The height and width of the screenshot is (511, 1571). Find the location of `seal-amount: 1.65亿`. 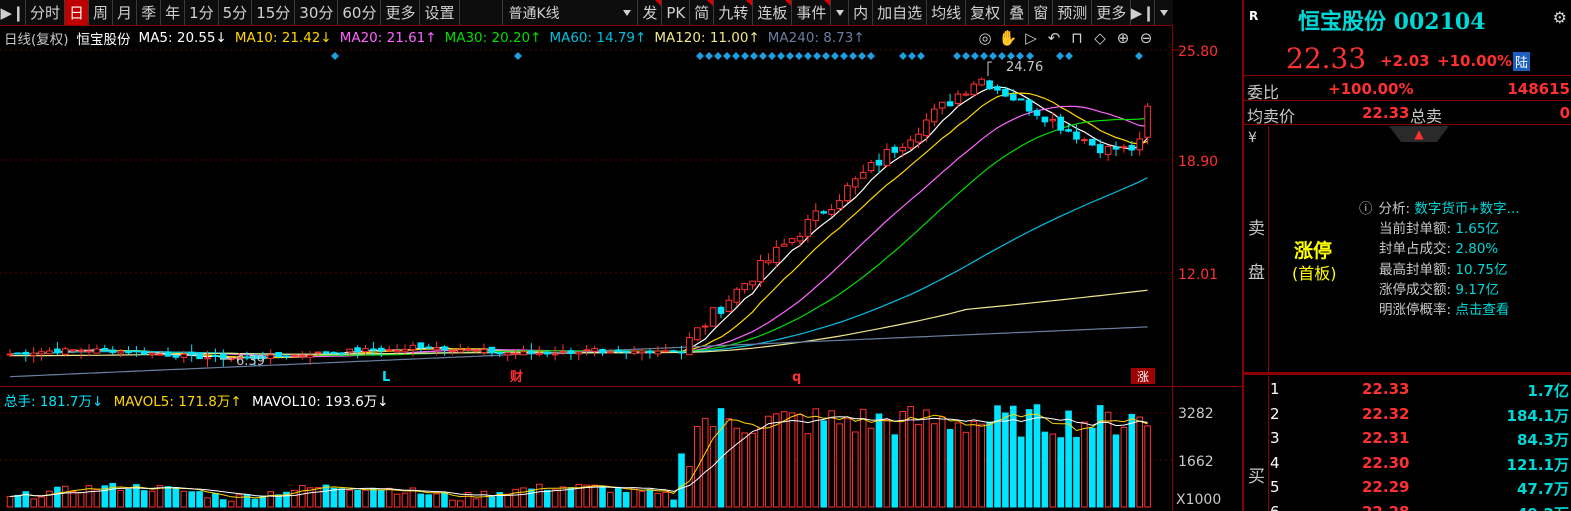

seal-amount: 1.65亿 is located at coordinates (1477, 229).